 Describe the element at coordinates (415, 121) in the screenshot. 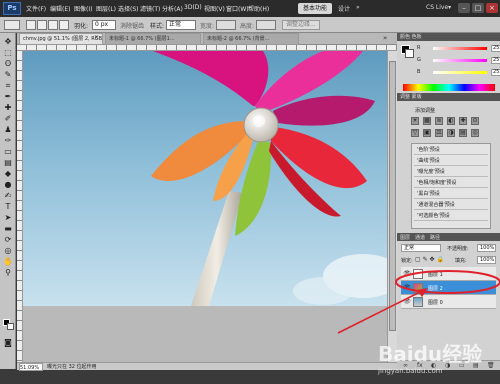

I see `brightness-adjust-icon: ☀` at that location.